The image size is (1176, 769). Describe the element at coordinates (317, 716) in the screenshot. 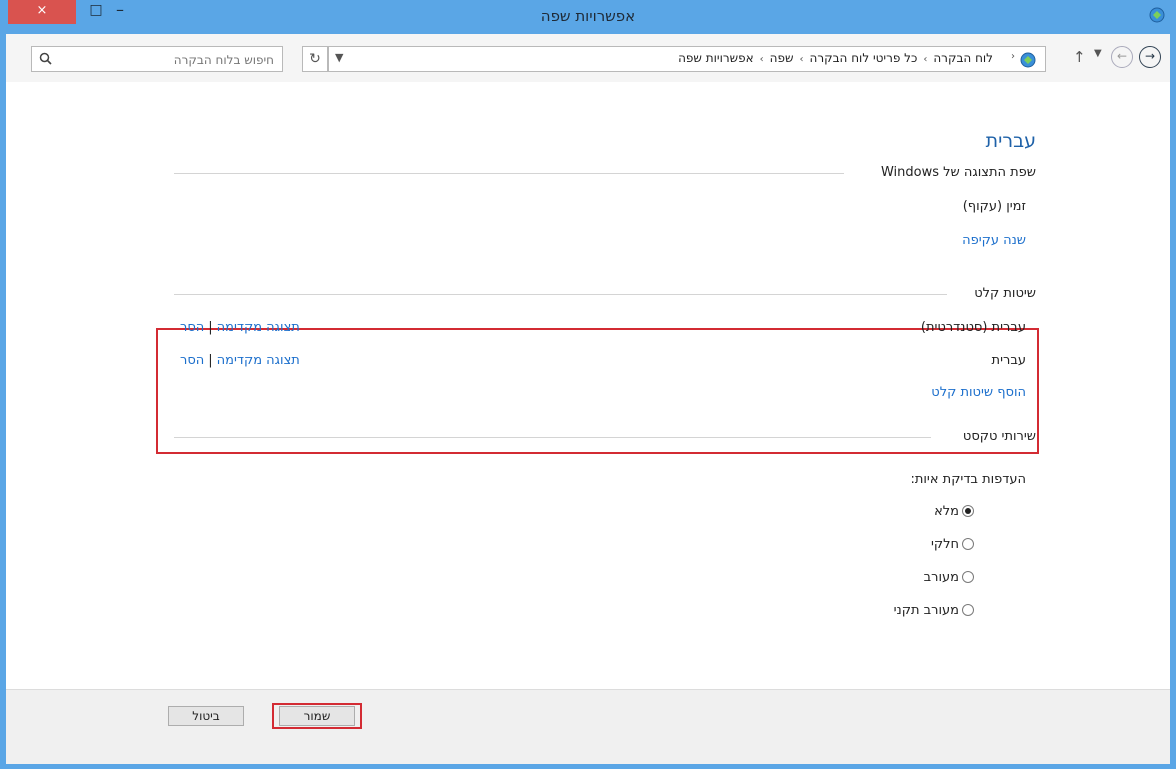

I see `save-button: שמור` at that location.